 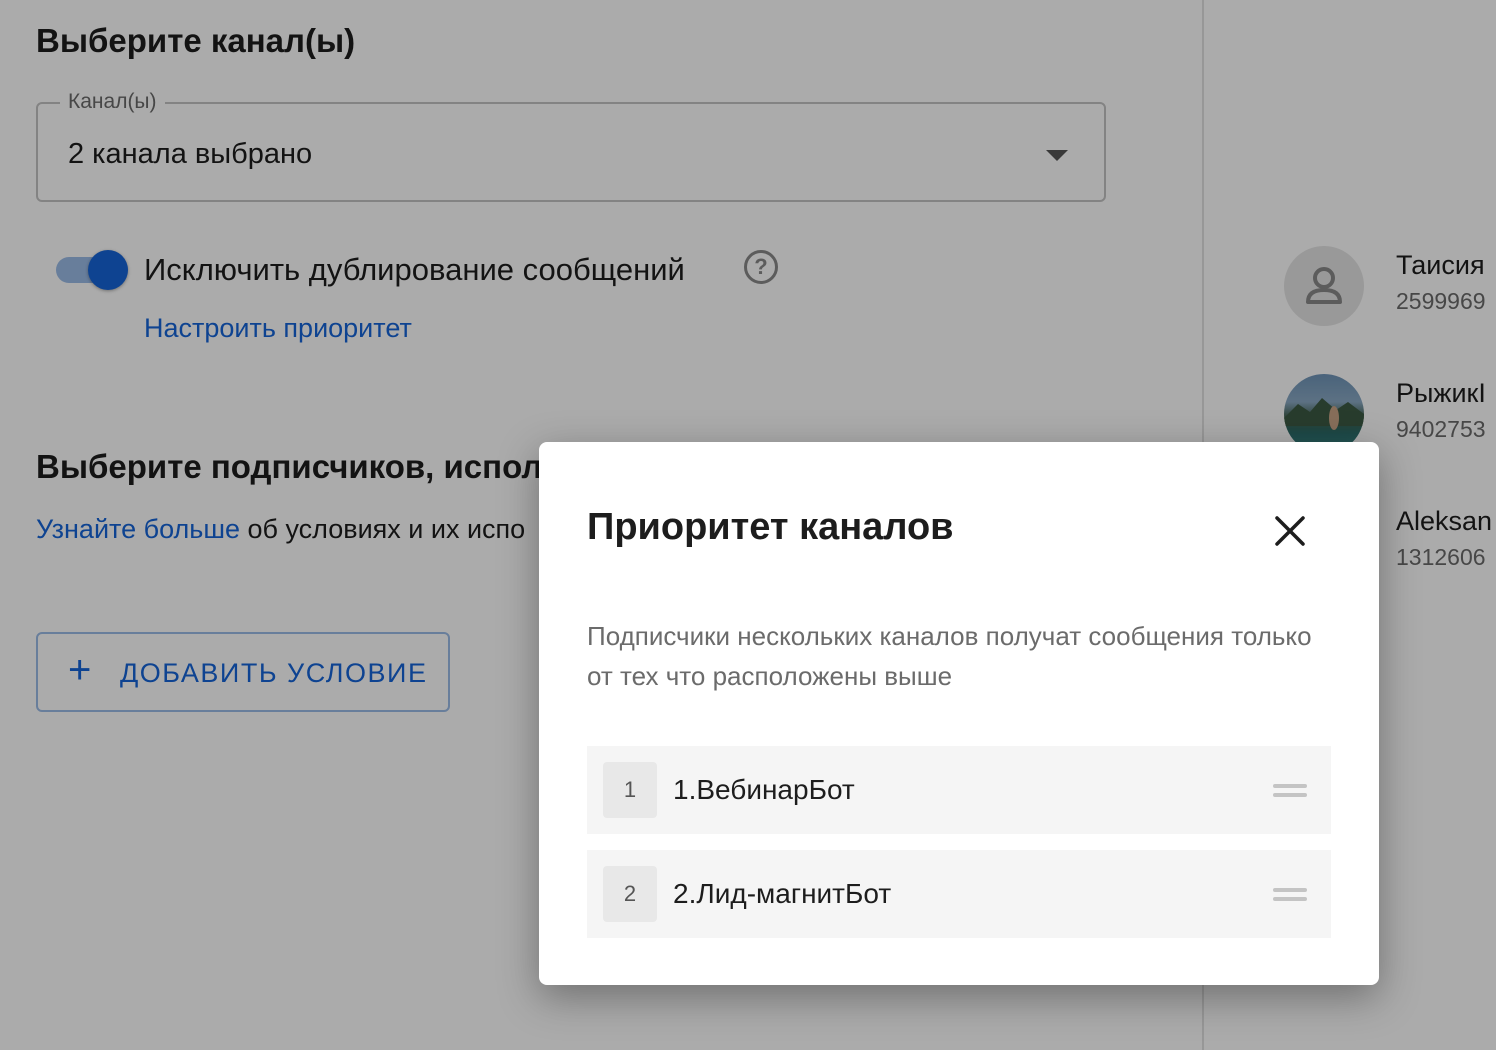 I want to click on channel-priority-item: 1 1.ВебинарБот, so click(x=959, y=790).